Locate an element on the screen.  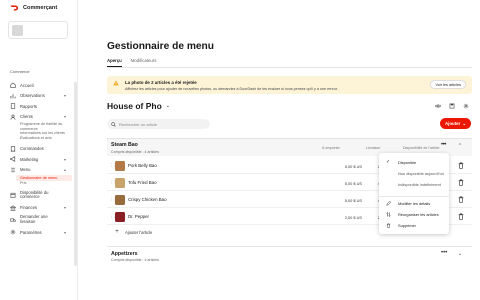
save-icon is located at coordinates (451, 105).